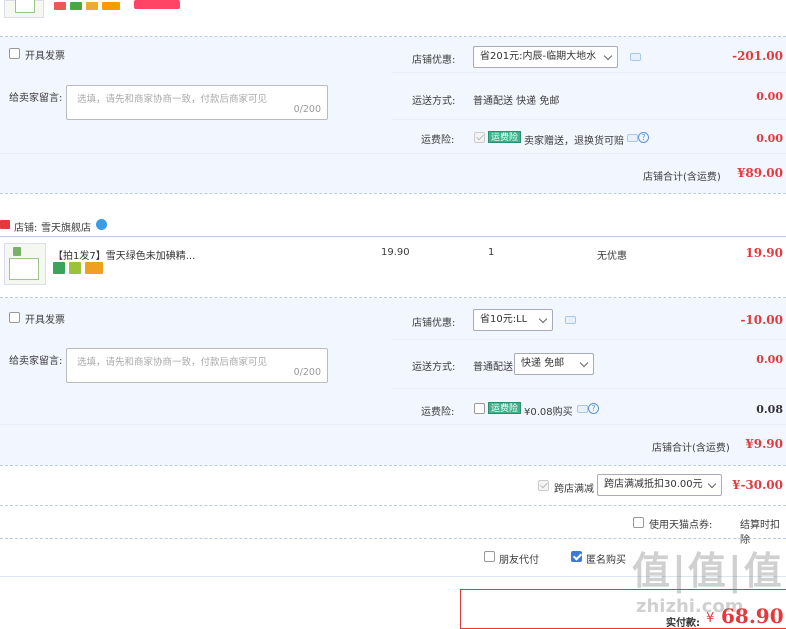 This screenshot has height=629, width=786. Describe the element at coordinates (769, 138) in the screenshot. I see `store1-insurance-amount: 0.00` at that location.